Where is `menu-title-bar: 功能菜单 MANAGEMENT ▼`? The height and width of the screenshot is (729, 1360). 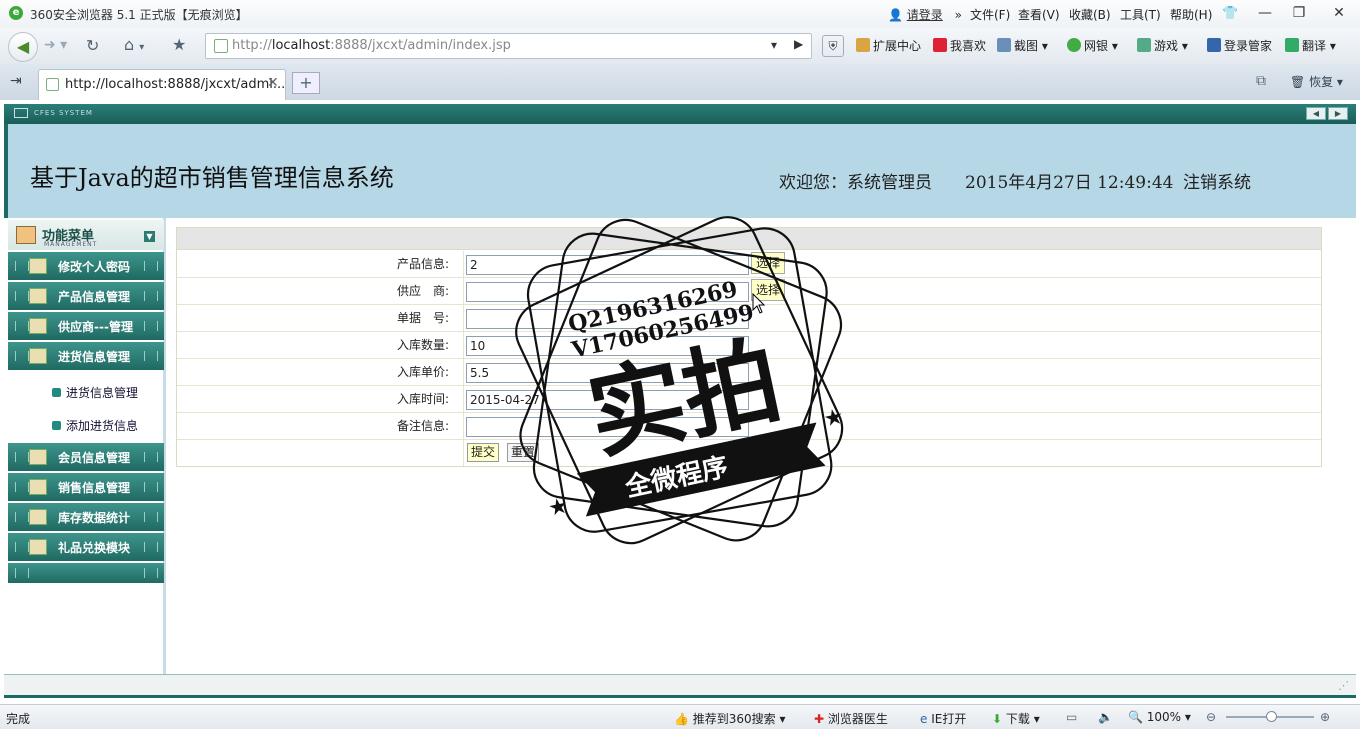 menu-title-bar: 功能菜单 MANAGEMENT ▼ is located at coordinates (86, 235).